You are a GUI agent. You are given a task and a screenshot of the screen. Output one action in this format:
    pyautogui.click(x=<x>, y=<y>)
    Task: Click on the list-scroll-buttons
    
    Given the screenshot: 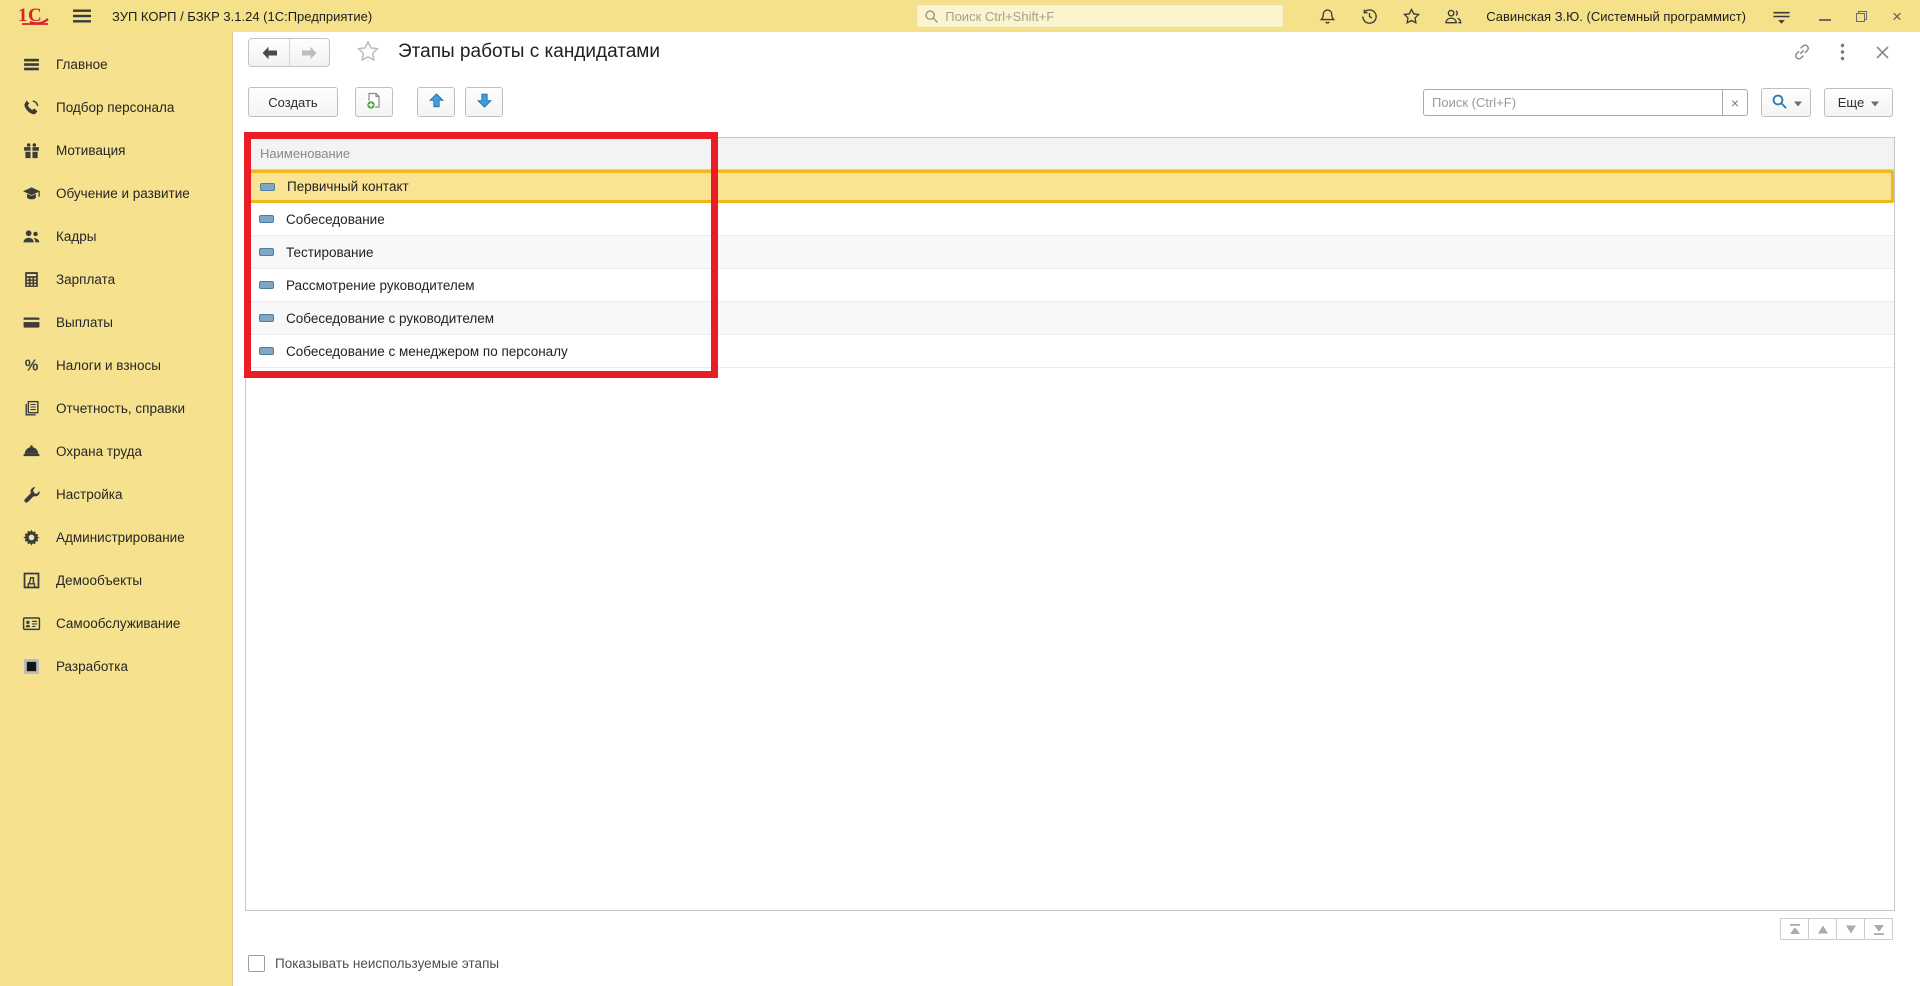 What is the action you would take?
    pyautogui.click(x=1836, y=929)
    